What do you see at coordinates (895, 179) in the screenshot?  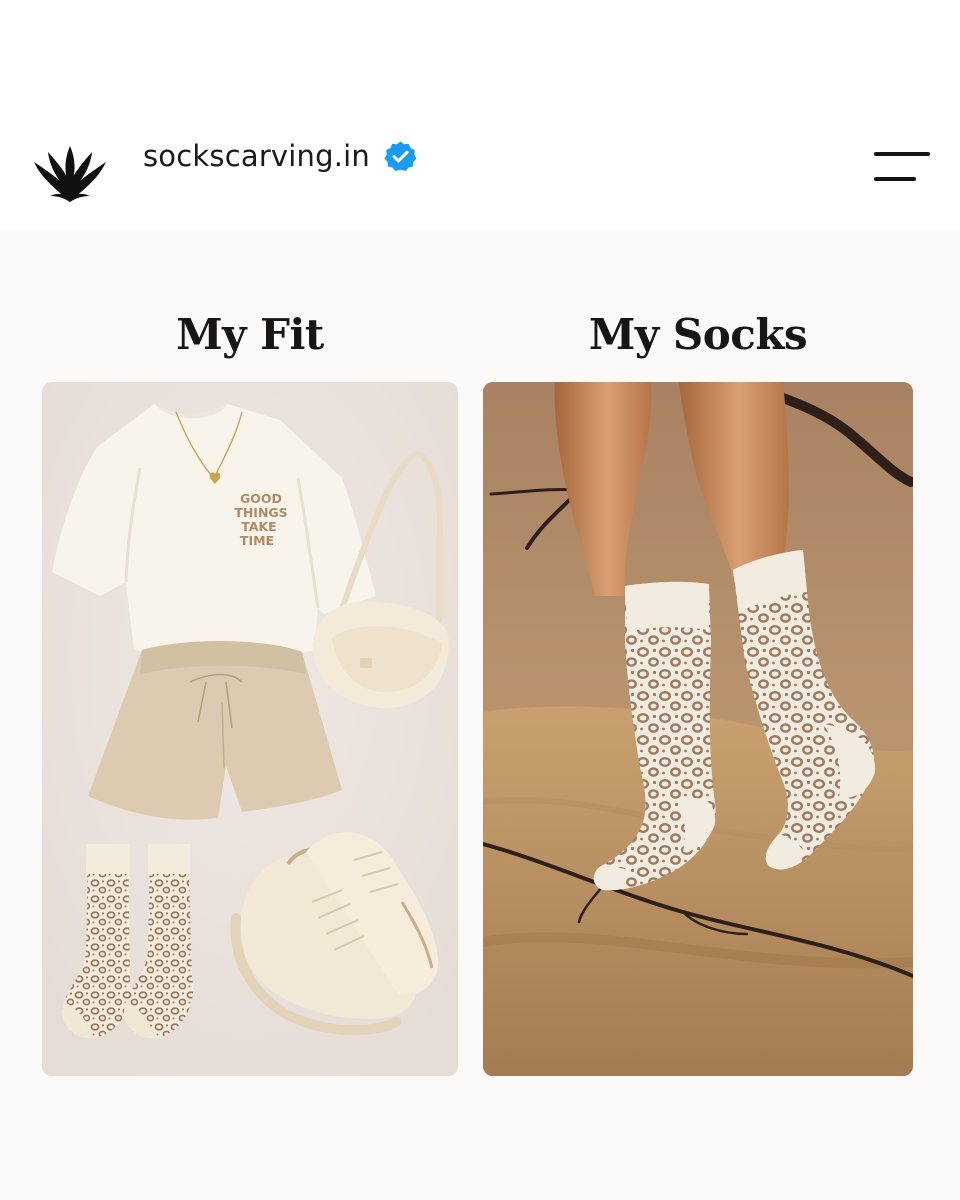 I see `menu-bar-bottom` at bounding box center [895, 179].